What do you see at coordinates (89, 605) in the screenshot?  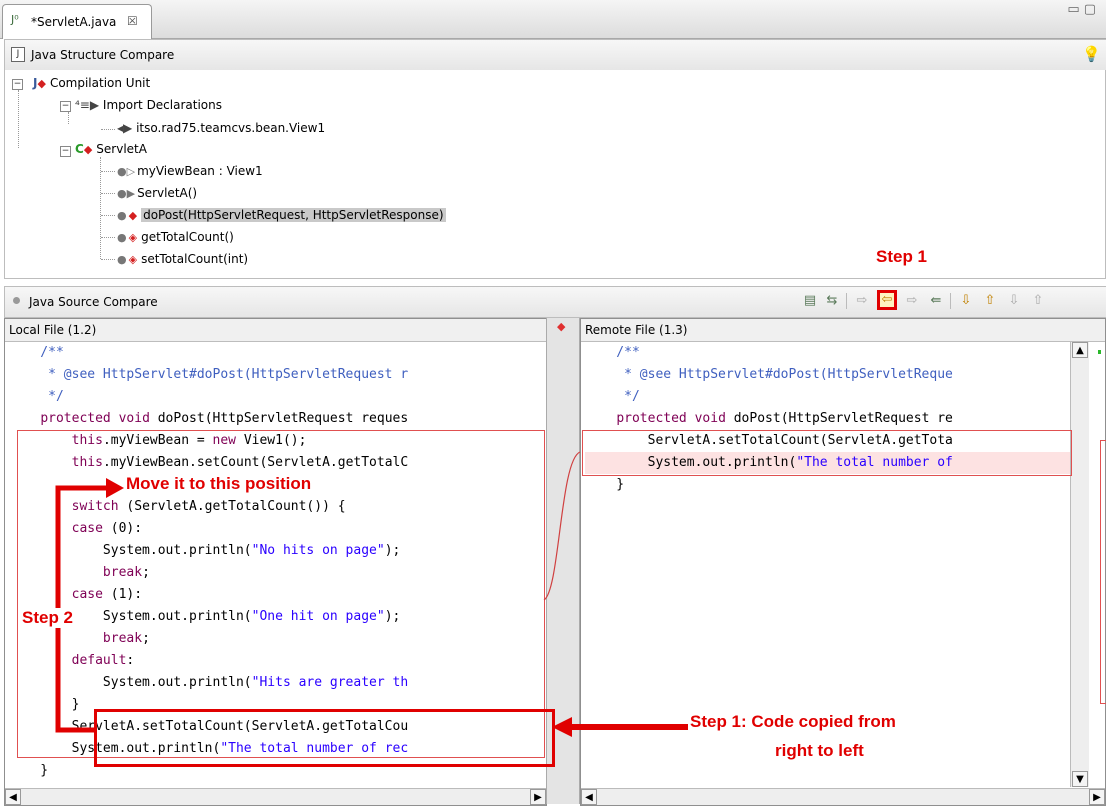 I see `move-arrow` at bounding box center [89, 605].